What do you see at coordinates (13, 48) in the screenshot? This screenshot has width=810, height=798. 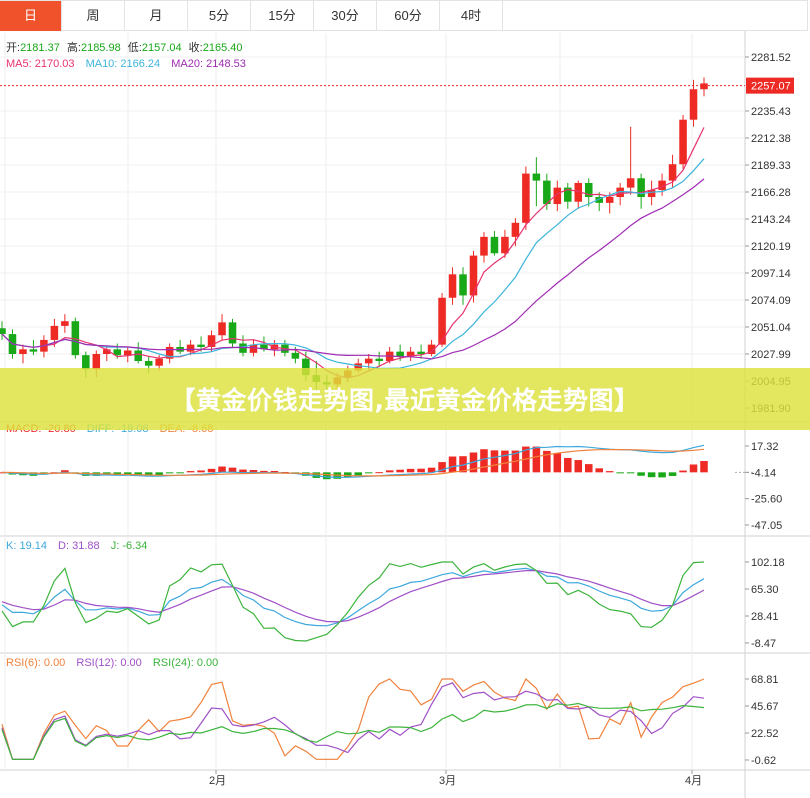 I see `open-label: 开:` at bounding box center [13, 48].